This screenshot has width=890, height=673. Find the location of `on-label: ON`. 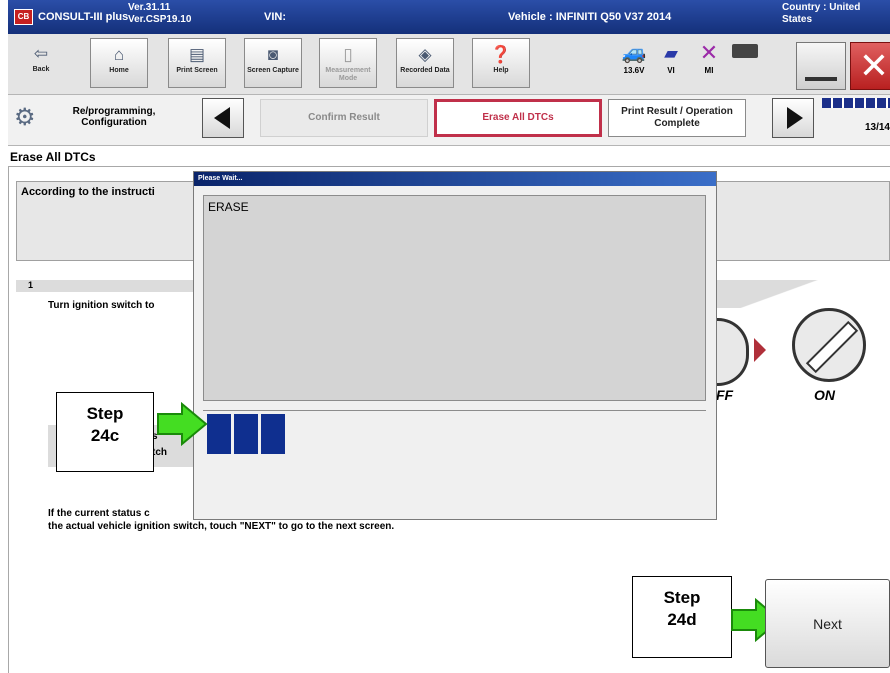

on-label: ON is located at coordinates (824, 395).